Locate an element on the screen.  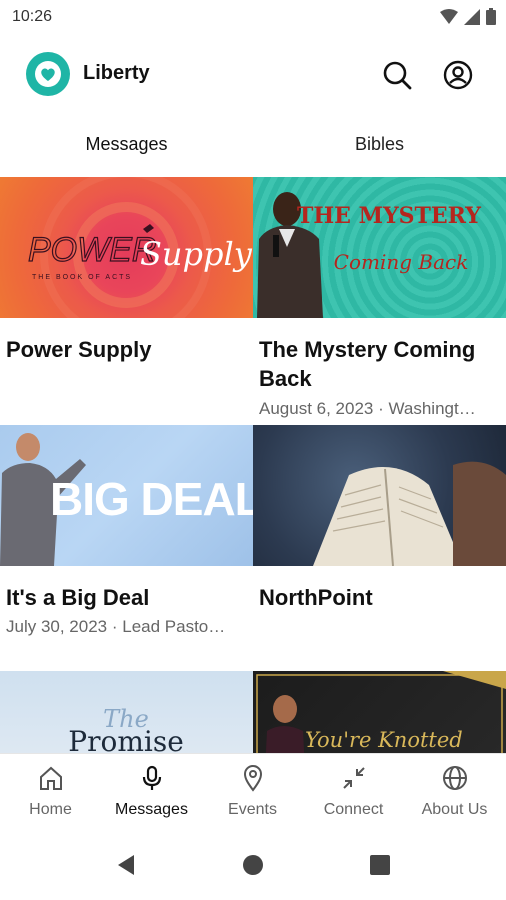
message-card: You're Knotted is located at coordinates (379, 712).